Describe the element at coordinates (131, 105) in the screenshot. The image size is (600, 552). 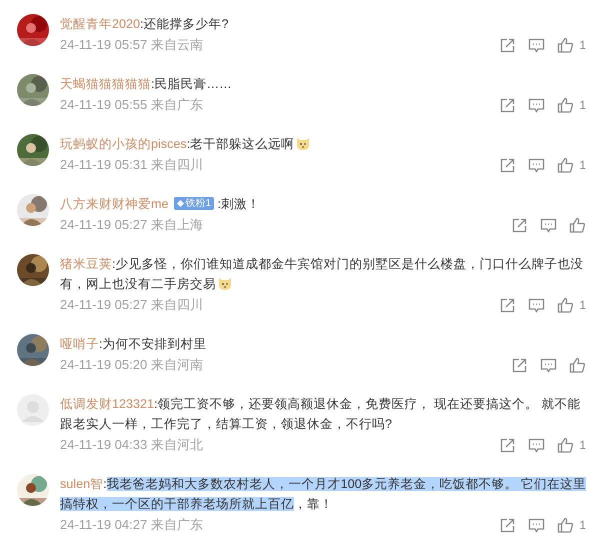
I see `comment-meta: 24-11-19 05:55 来自广东` at that location.